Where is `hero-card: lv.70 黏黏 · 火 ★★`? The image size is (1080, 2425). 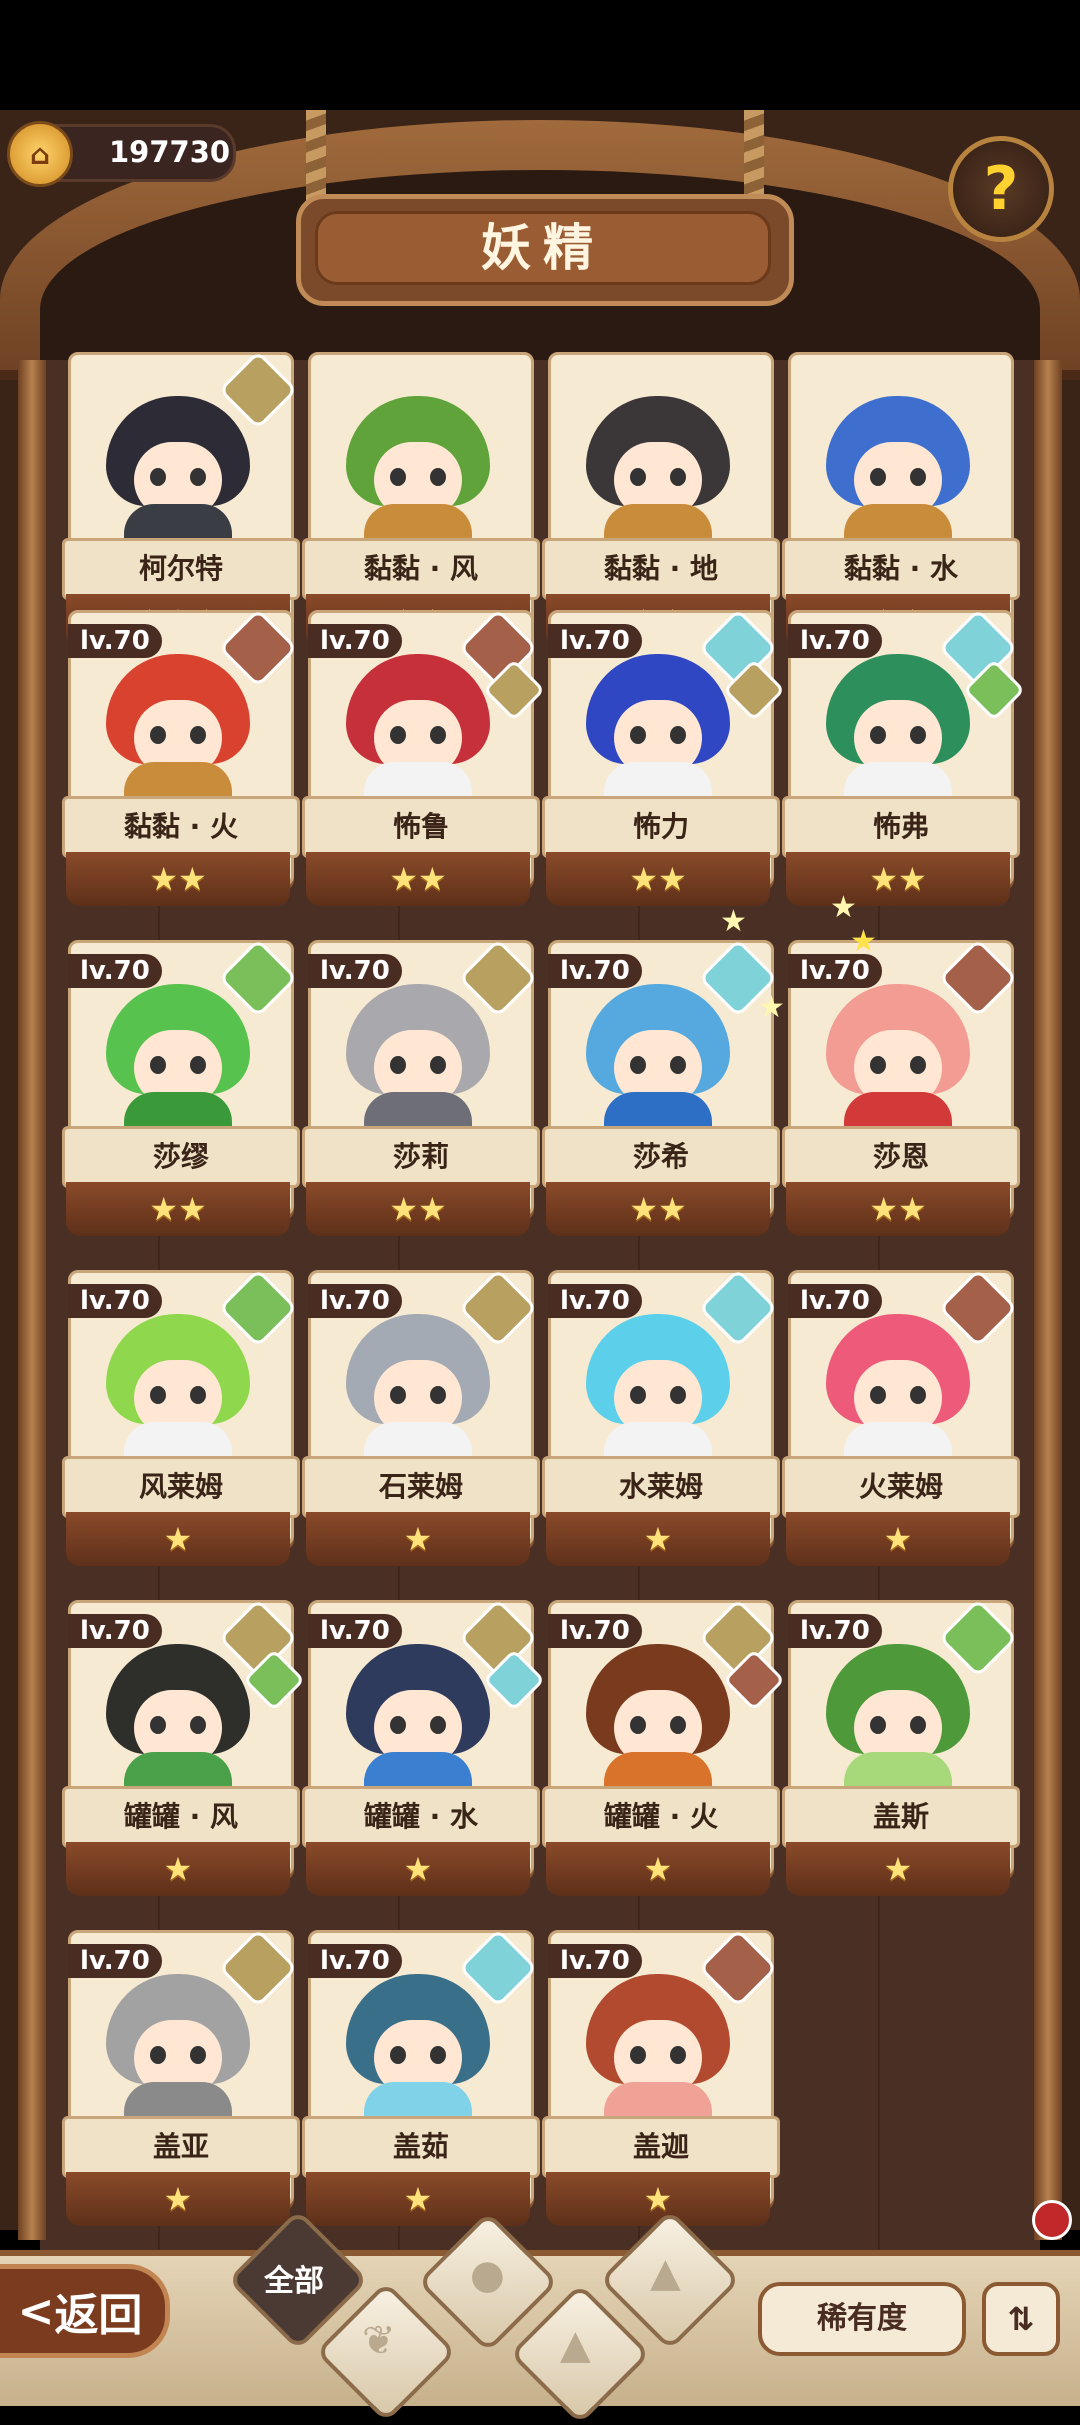 hero-card: lv.70 黏黏 · 火 ★★ is located at coordinates (181, 762).